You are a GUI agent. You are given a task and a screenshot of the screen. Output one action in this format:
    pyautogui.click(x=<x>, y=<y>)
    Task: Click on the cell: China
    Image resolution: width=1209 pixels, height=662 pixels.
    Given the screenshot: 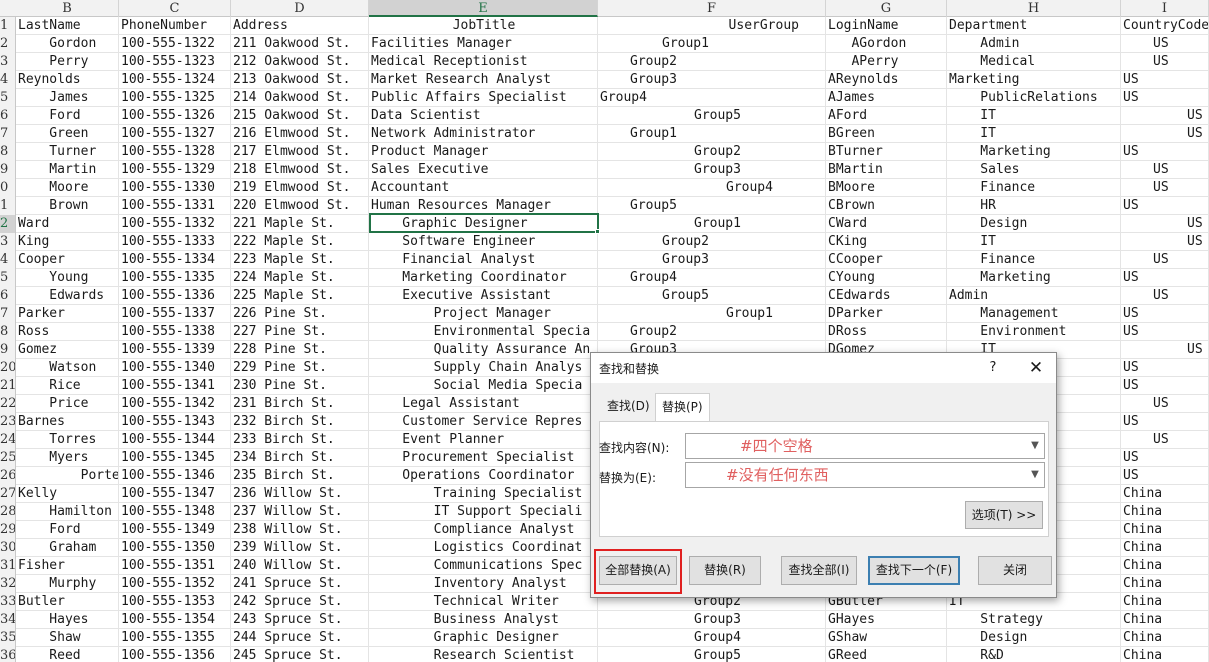 What is the action you would take?
    pyautogui.click(x=1165, y=620)
    